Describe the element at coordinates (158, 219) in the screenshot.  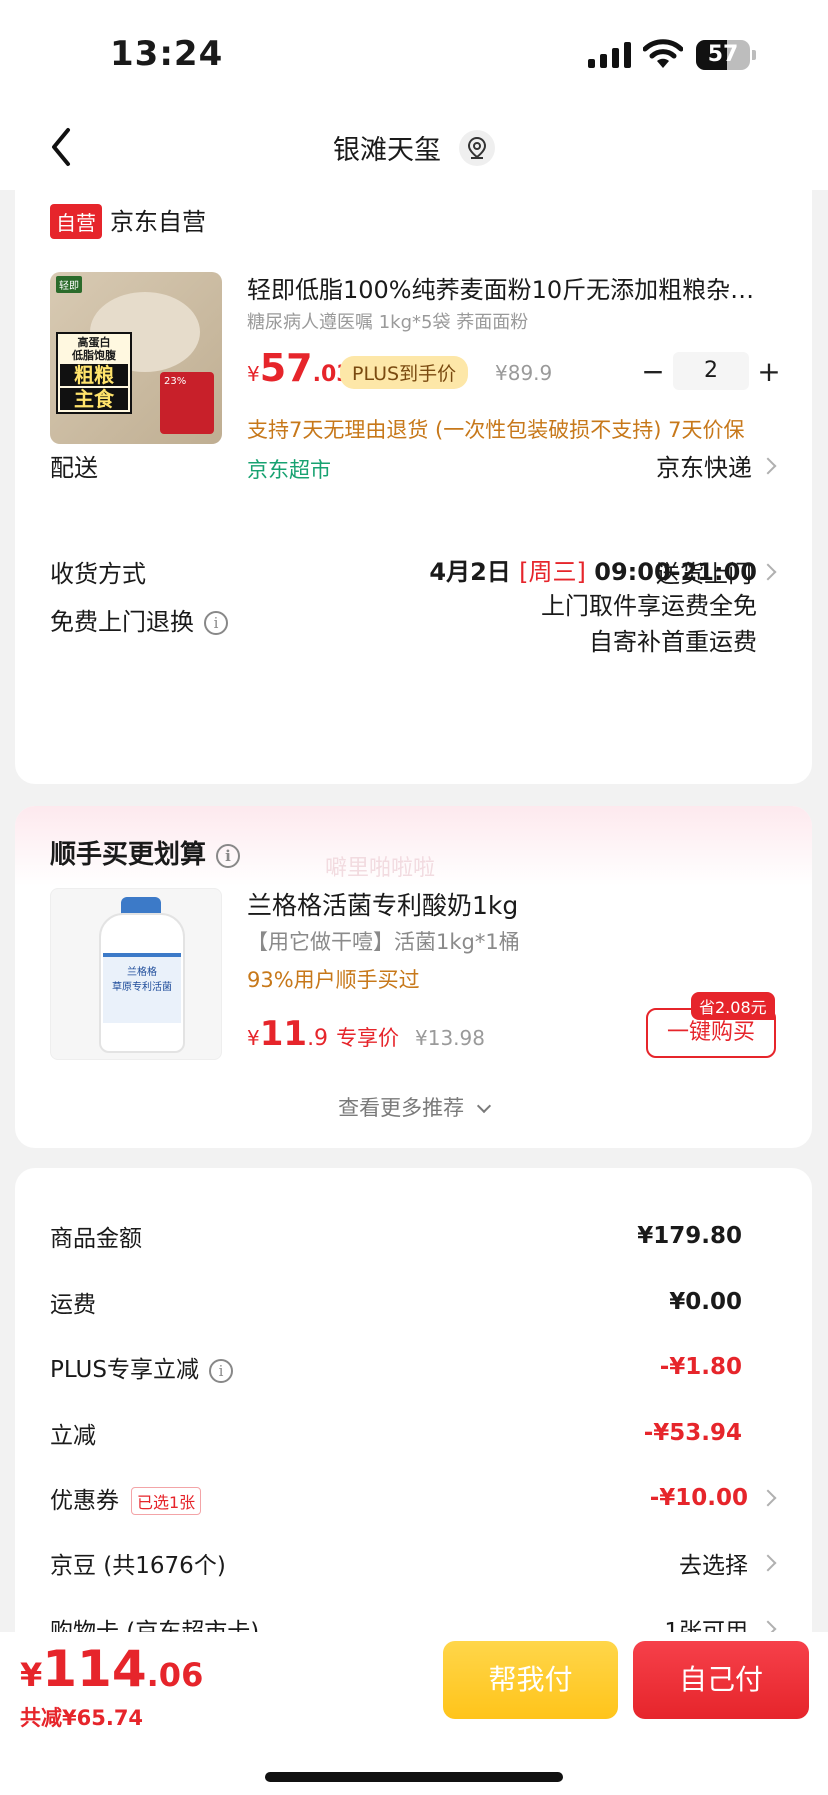
I see `shop-name: 京东自营` at that location.